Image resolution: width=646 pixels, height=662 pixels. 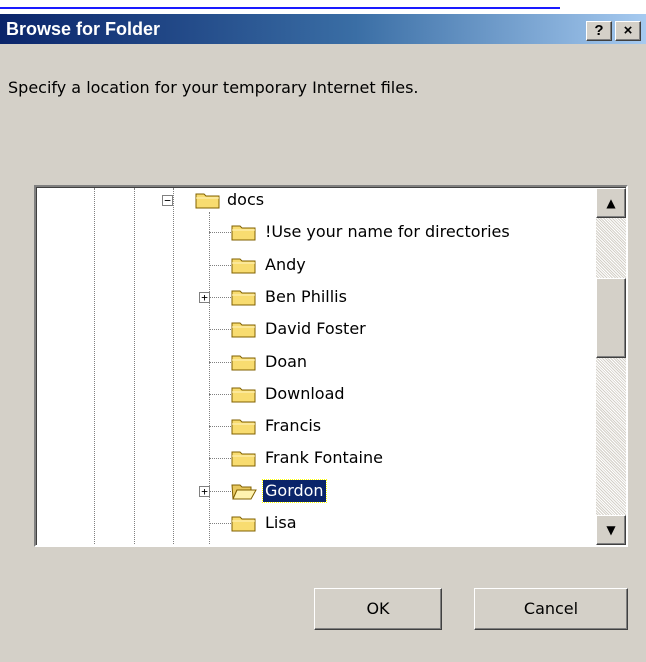 What do you see at coordinates (323, 29) in the screenshot?
I see `title-bar: Browse for Folder ? ×` at bounding box center [323, 29].